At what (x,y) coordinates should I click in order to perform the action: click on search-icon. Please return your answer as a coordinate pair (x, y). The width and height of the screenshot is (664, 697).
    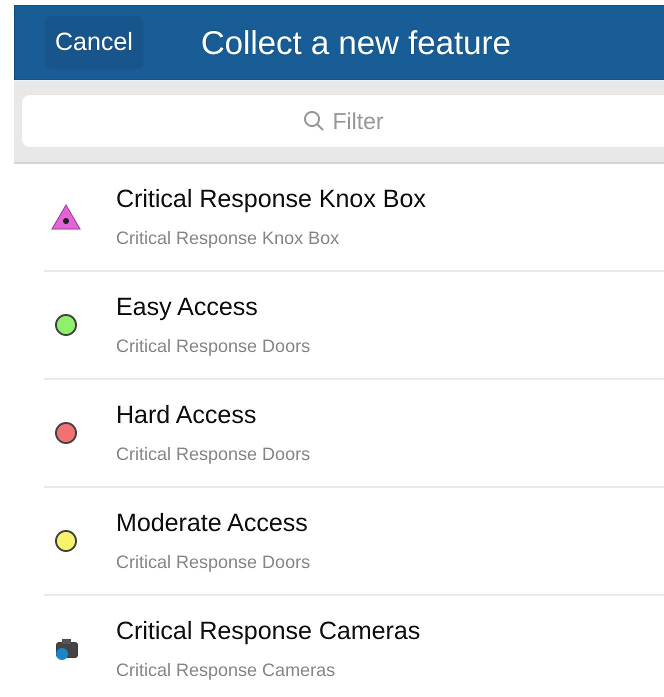
    Looking at the image, I should click on (314, 121).